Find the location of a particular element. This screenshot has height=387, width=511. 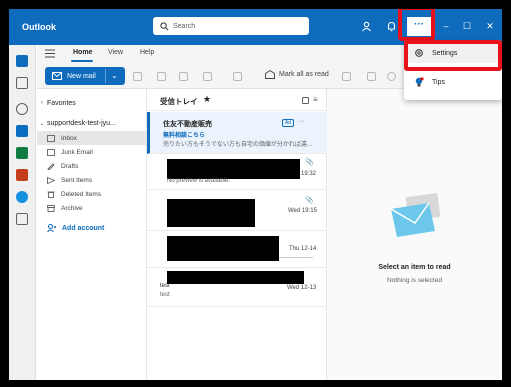

add-account-label: Add account is located at coordinates (83, 228).